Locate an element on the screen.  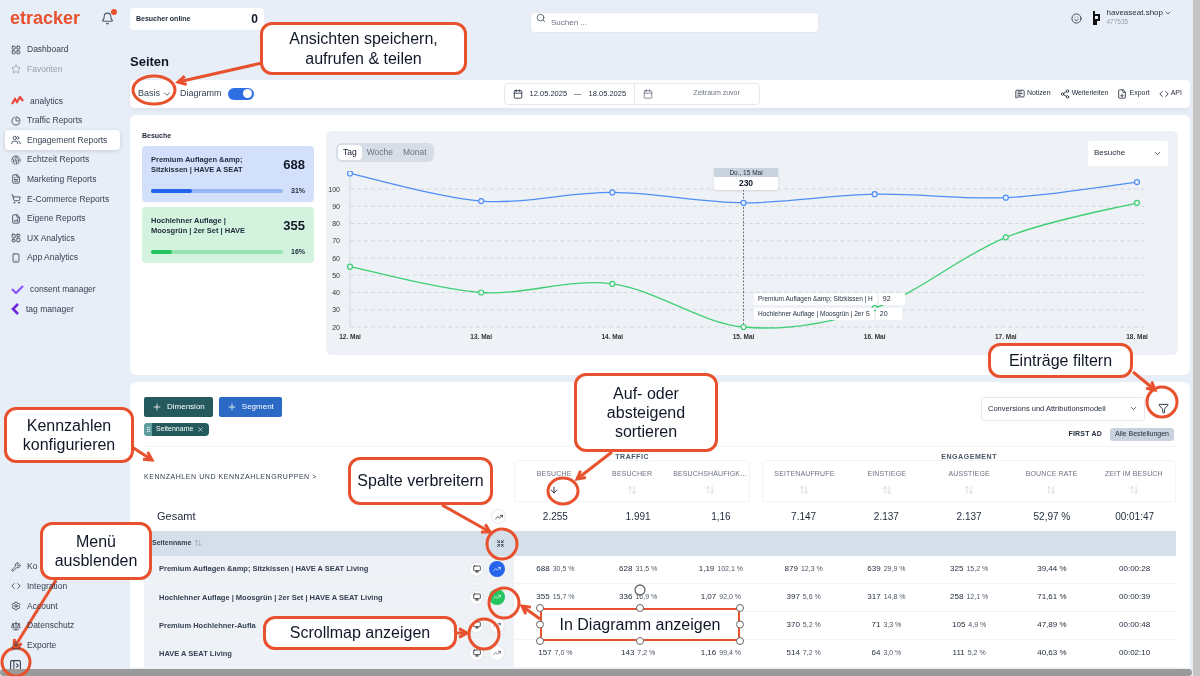
page-title: Seiten is located at coordinates (149, 62).